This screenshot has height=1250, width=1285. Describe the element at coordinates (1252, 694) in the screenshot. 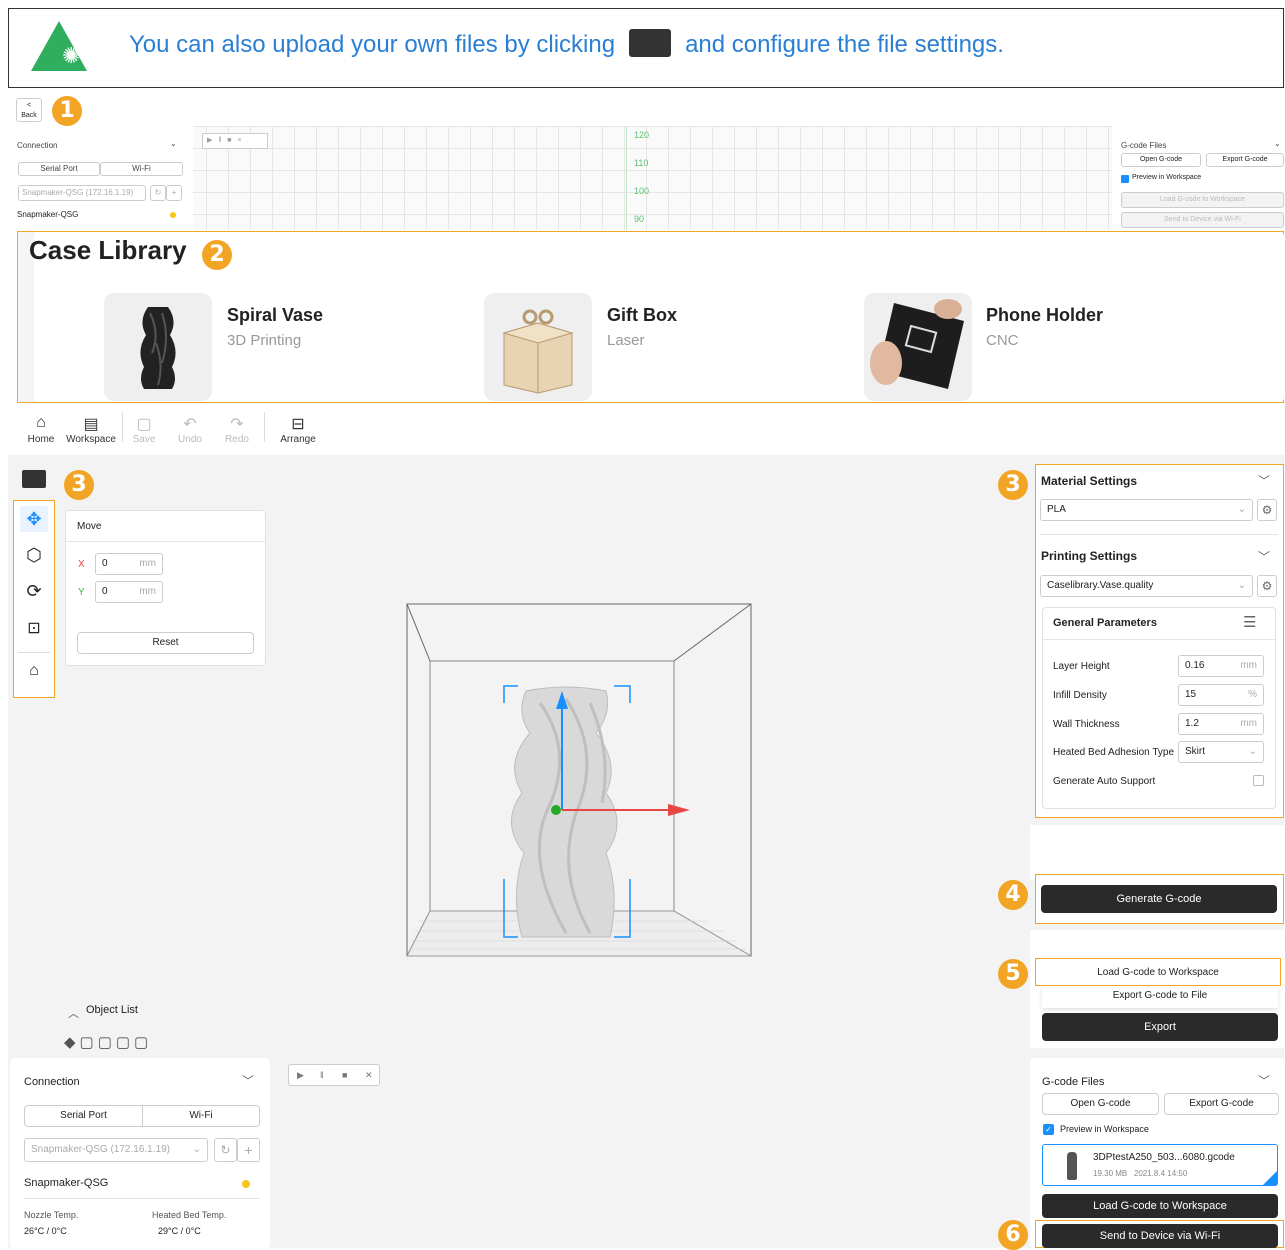

I see `unit-label: %` at that location.